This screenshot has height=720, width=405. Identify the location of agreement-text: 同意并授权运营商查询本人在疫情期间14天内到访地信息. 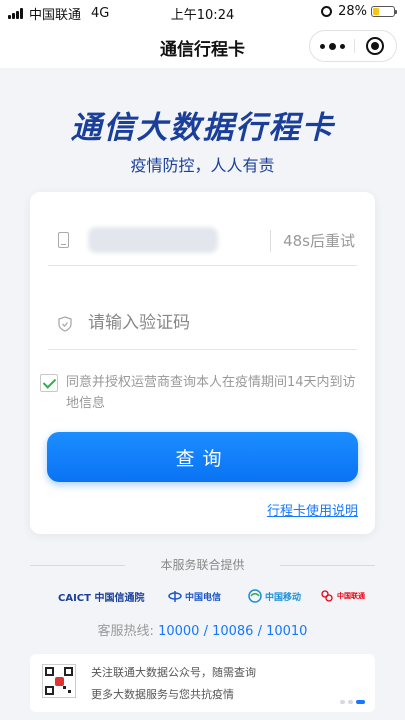
(211, 393).